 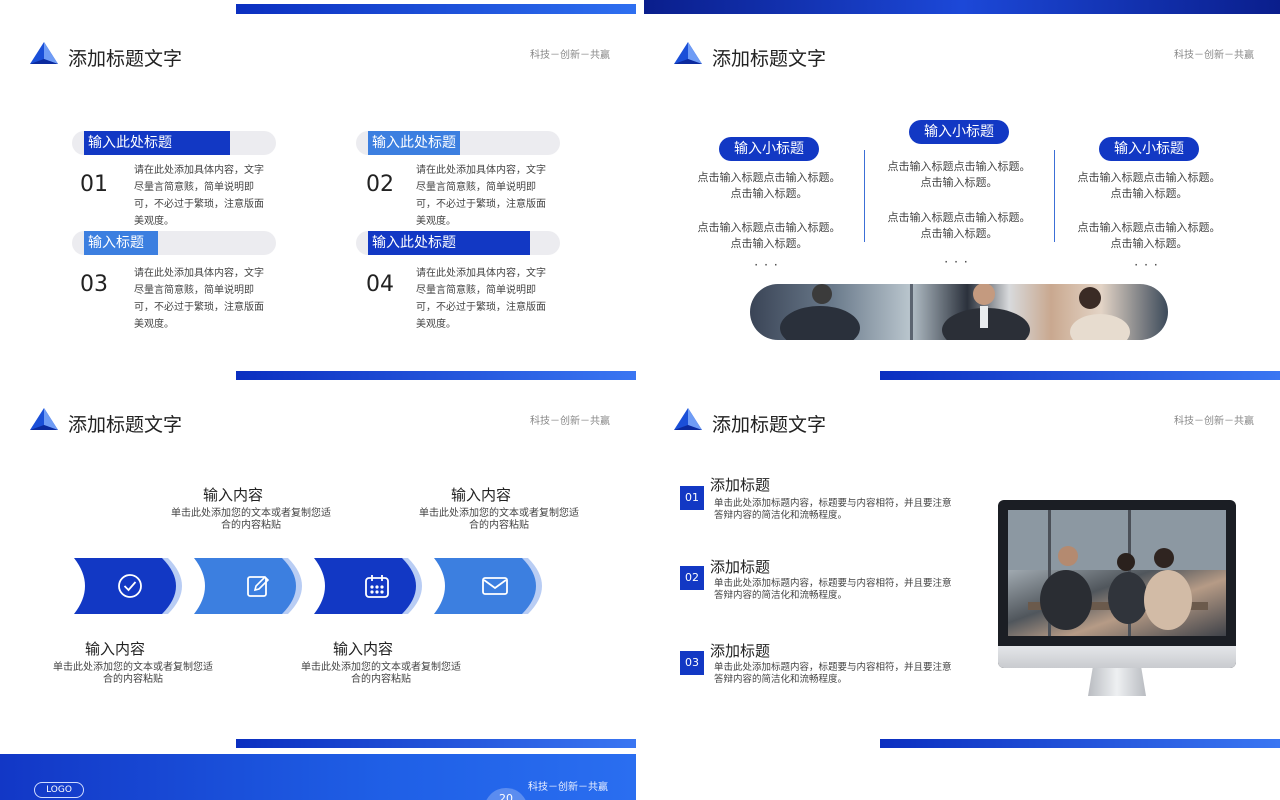 What do you see at coordinates (1117, 573) in the screenshot?
I see `meeting-photo` at bounding box center [1117, 573].